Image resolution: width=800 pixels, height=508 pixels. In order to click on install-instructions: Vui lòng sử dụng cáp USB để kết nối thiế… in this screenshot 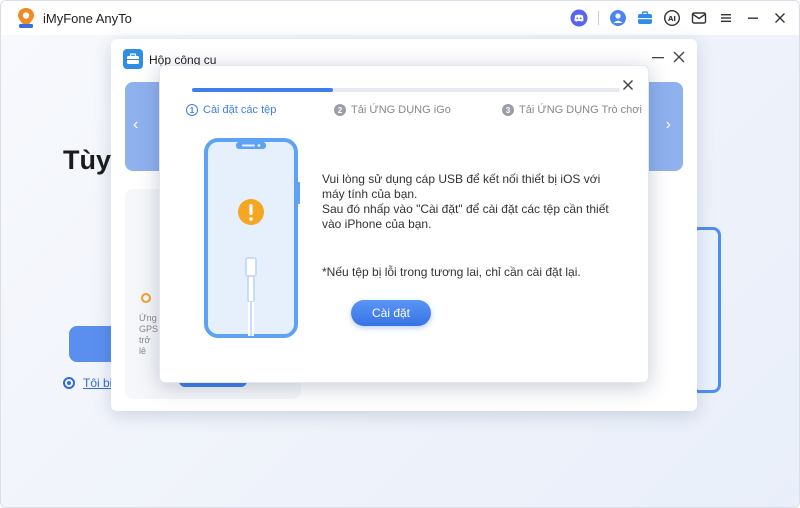, I will do `click(472, 202)`.